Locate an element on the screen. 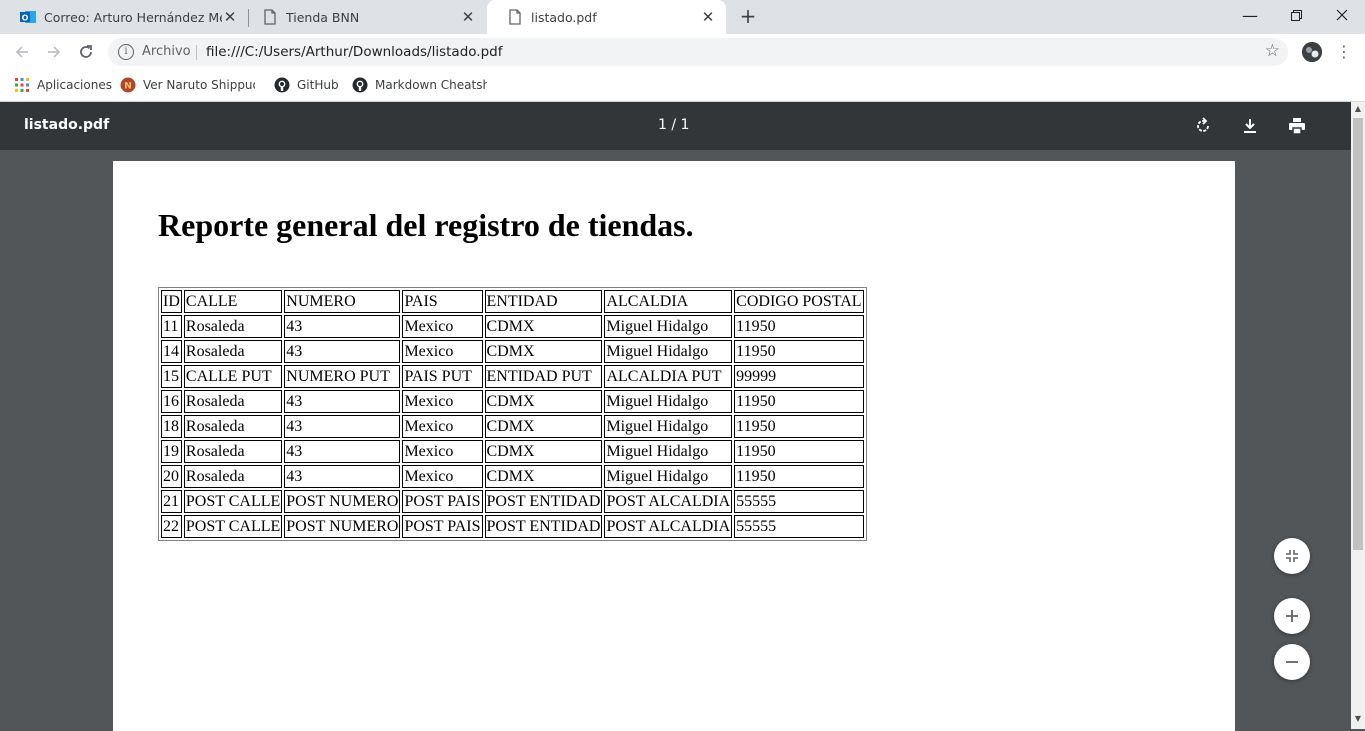  tab-listado-pdf: listado.pdf ✕ is located at coordinates (606, 17).